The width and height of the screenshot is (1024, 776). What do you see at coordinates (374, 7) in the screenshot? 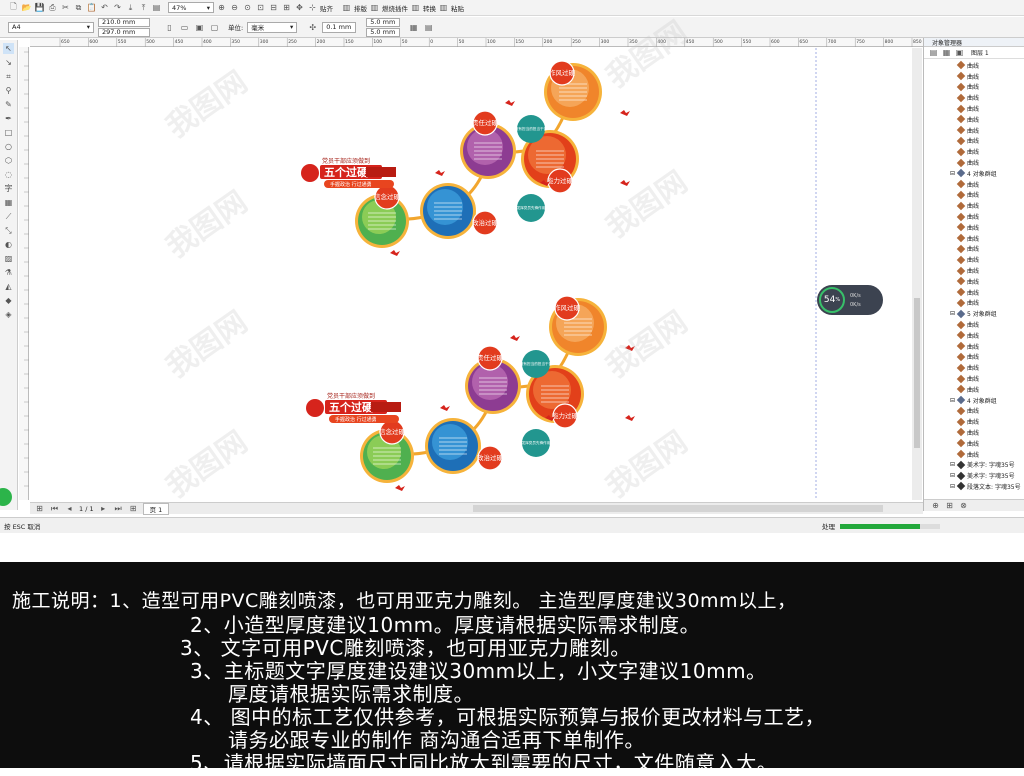
I see `plugin-icon: ▥` at bounding box center [374, 7].